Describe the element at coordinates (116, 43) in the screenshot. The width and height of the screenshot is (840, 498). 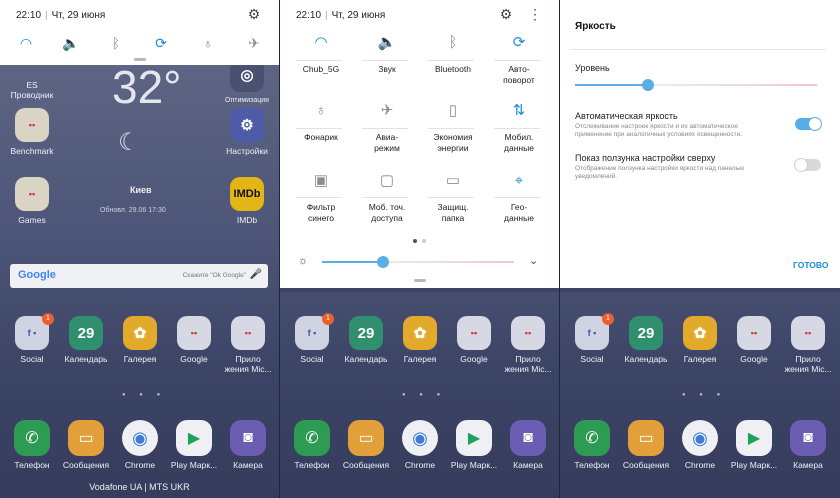
I see `bluetooth-icon: ᛒ` at that location.